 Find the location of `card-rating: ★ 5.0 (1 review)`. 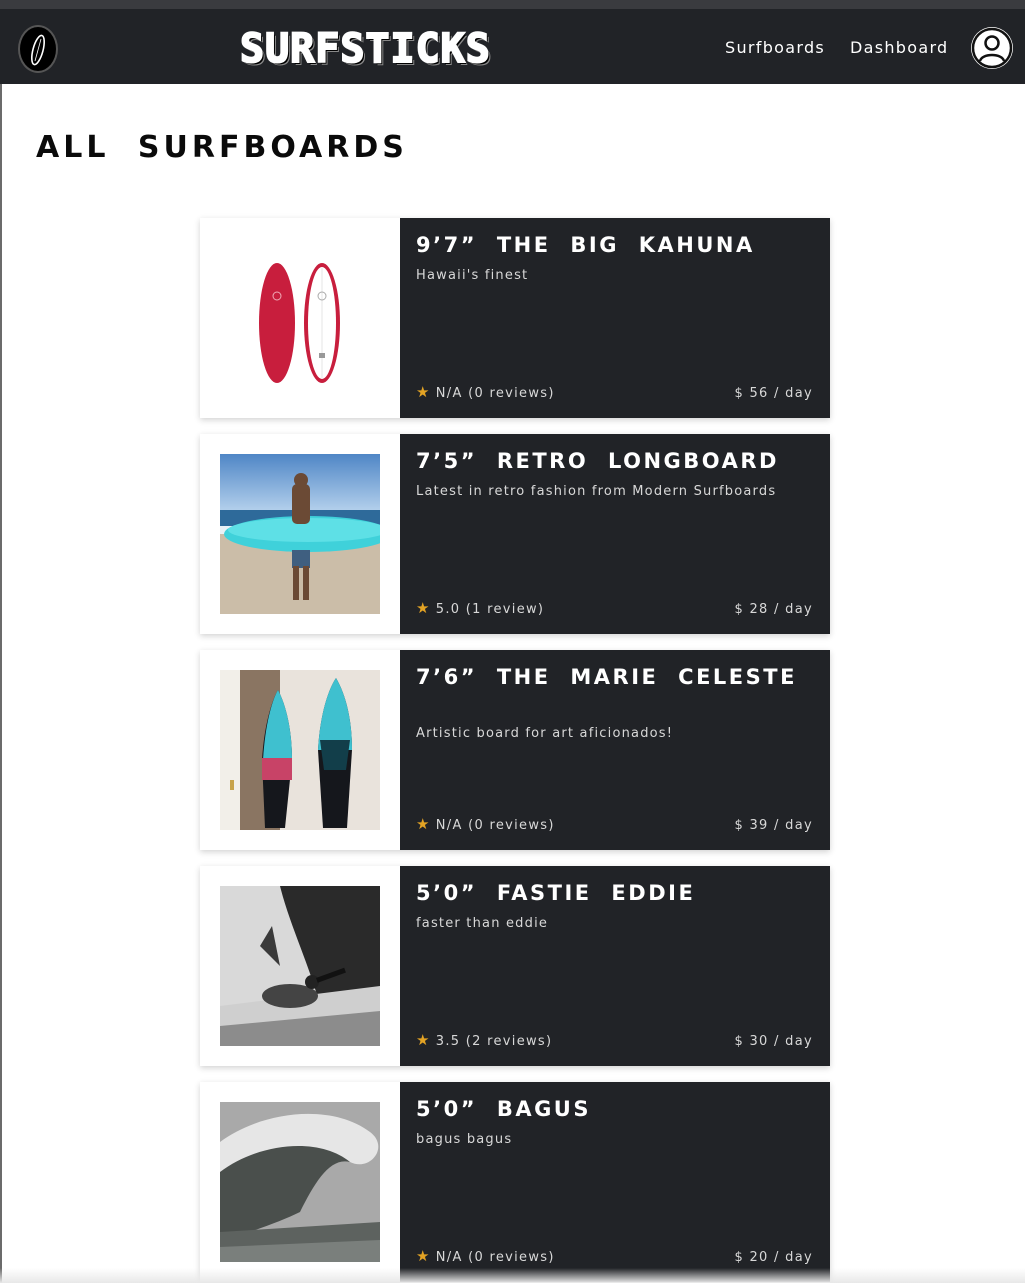

card-rating: ★ 5.0 (1 review) is located at coordinates (480, 608).